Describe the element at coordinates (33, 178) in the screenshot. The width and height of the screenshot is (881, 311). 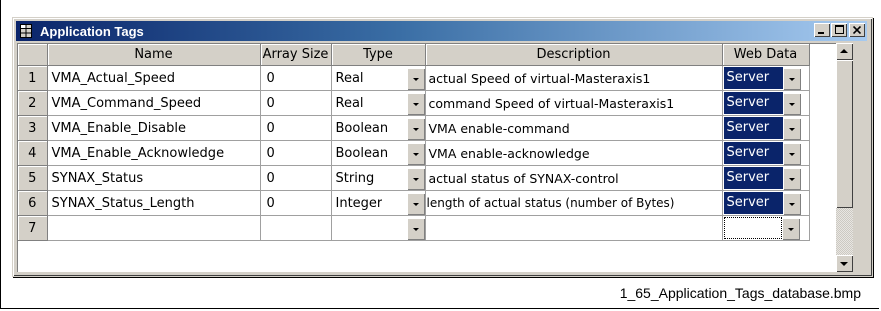
I see `row-number: 5` at that location.